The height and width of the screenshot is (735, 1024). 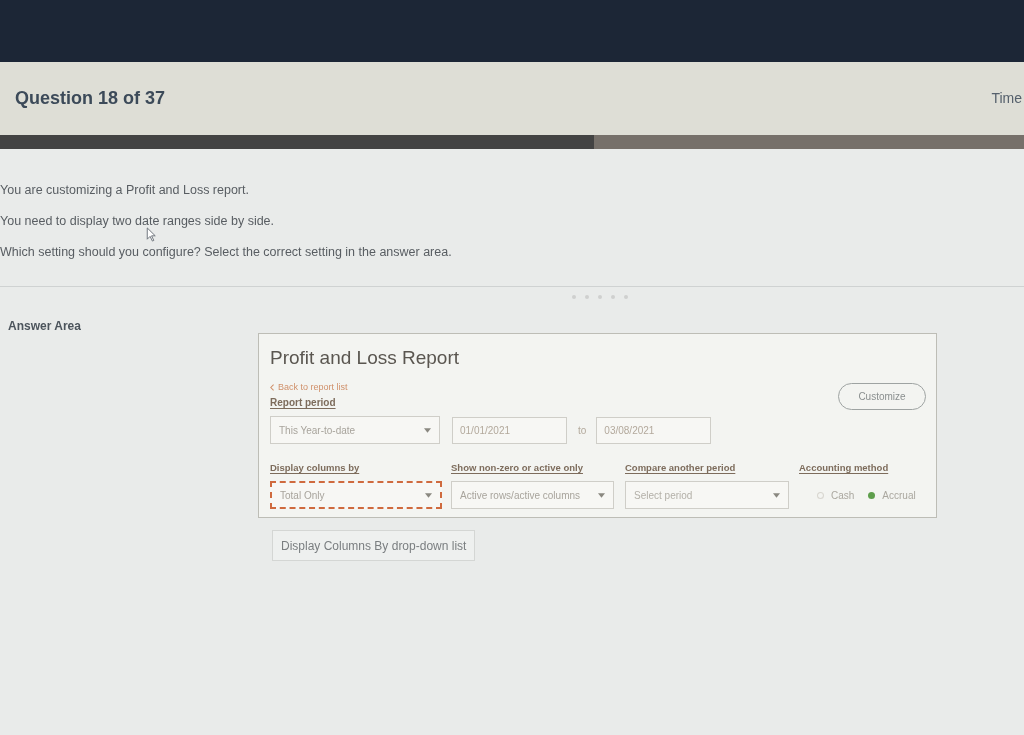 I want to click on radio-label: Accrual, so click(x=899, y=495).